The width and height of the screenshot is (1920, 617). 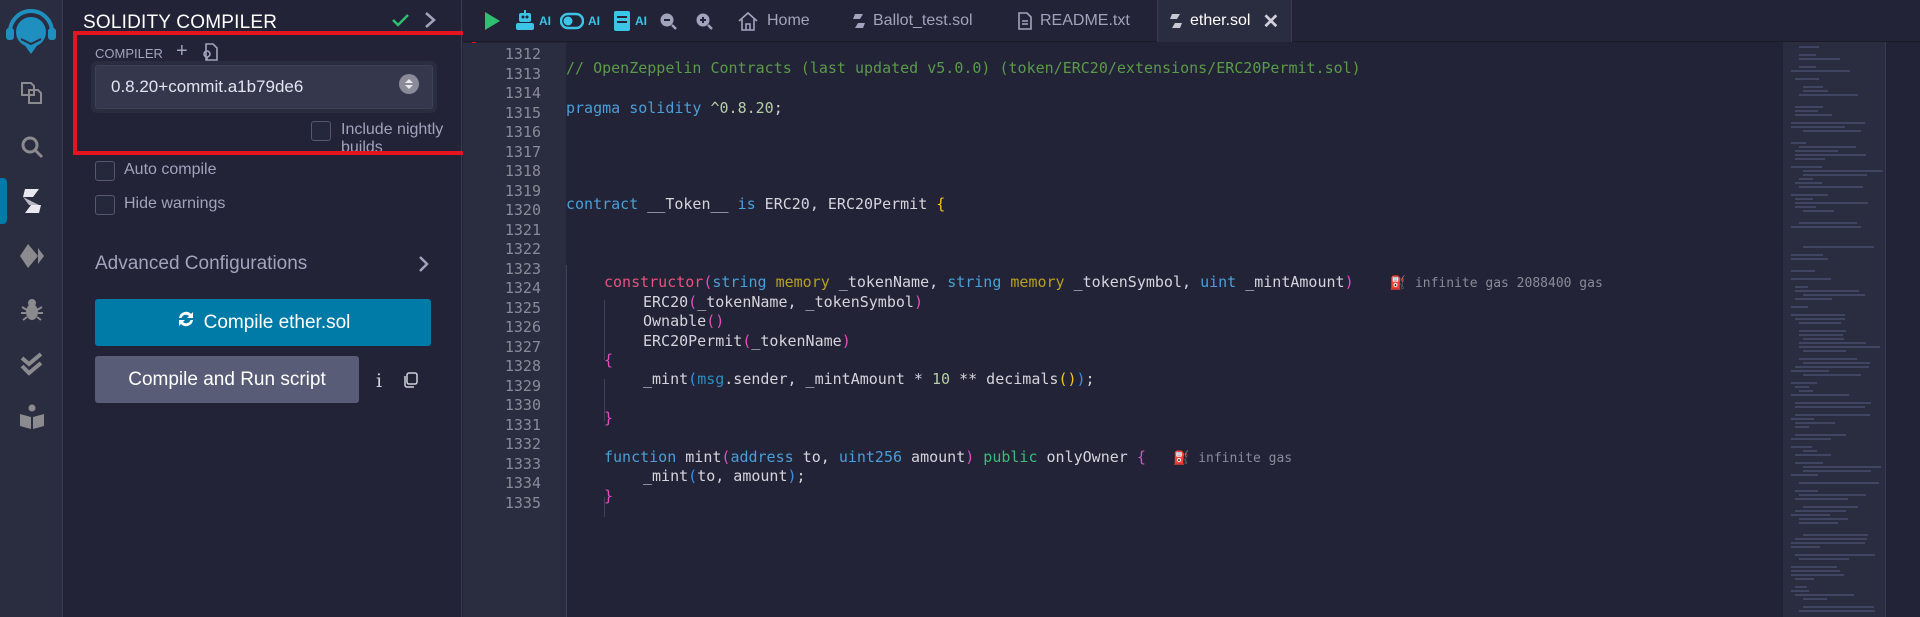 What do you see at coordinates (802, 282) in the screenshot?
I see `keyword: memory` at bounding box center [802, 282].